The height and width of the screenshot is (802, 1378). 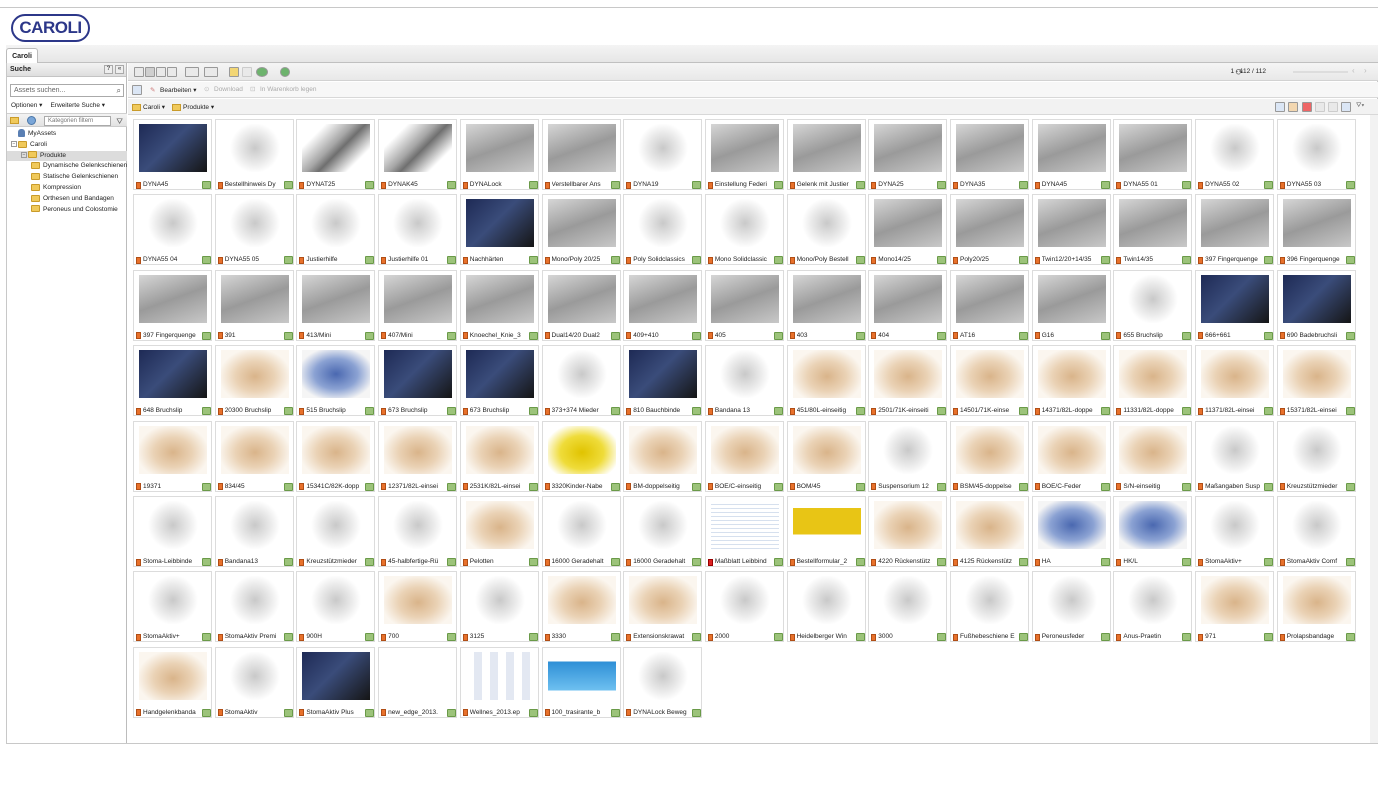 I want to click on asset-card: StomaAktiv Comf, so click(x=1316, y=531).